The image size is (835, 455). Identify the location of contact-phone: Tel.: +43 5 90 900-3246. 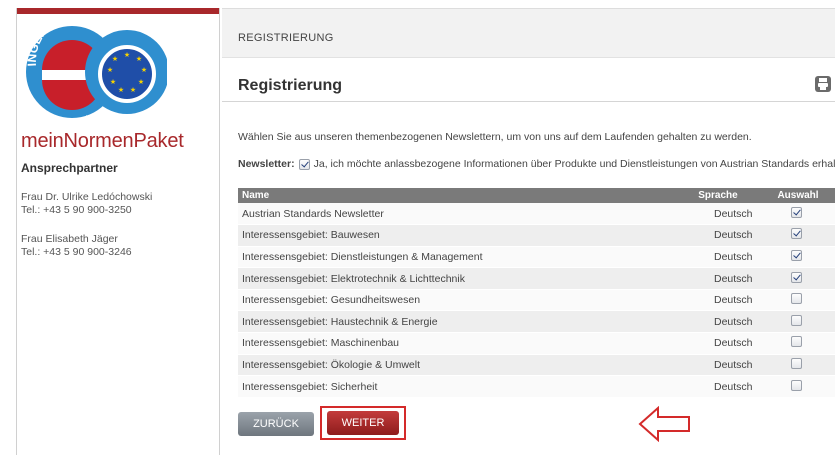
(76, 252).